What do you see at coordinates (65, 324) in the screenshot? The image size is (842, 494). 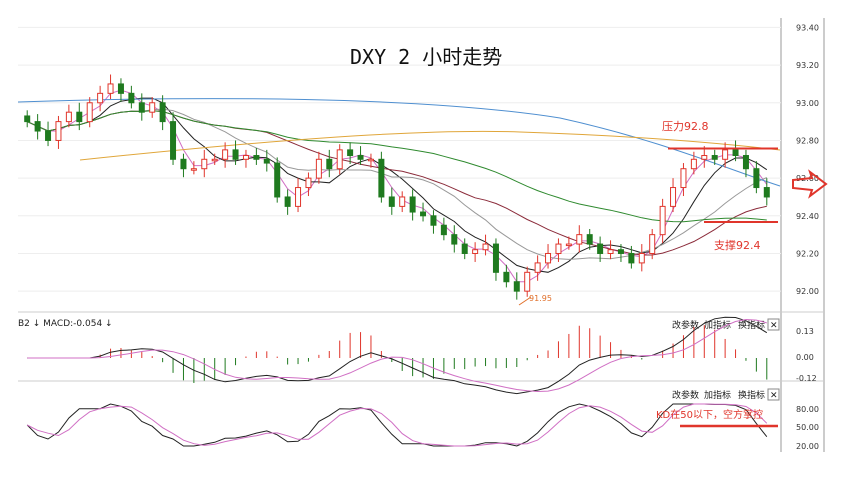 I see `macd-header: B2 ↓ MACD:-0.054 ↓` at bounding box center [65, 324].